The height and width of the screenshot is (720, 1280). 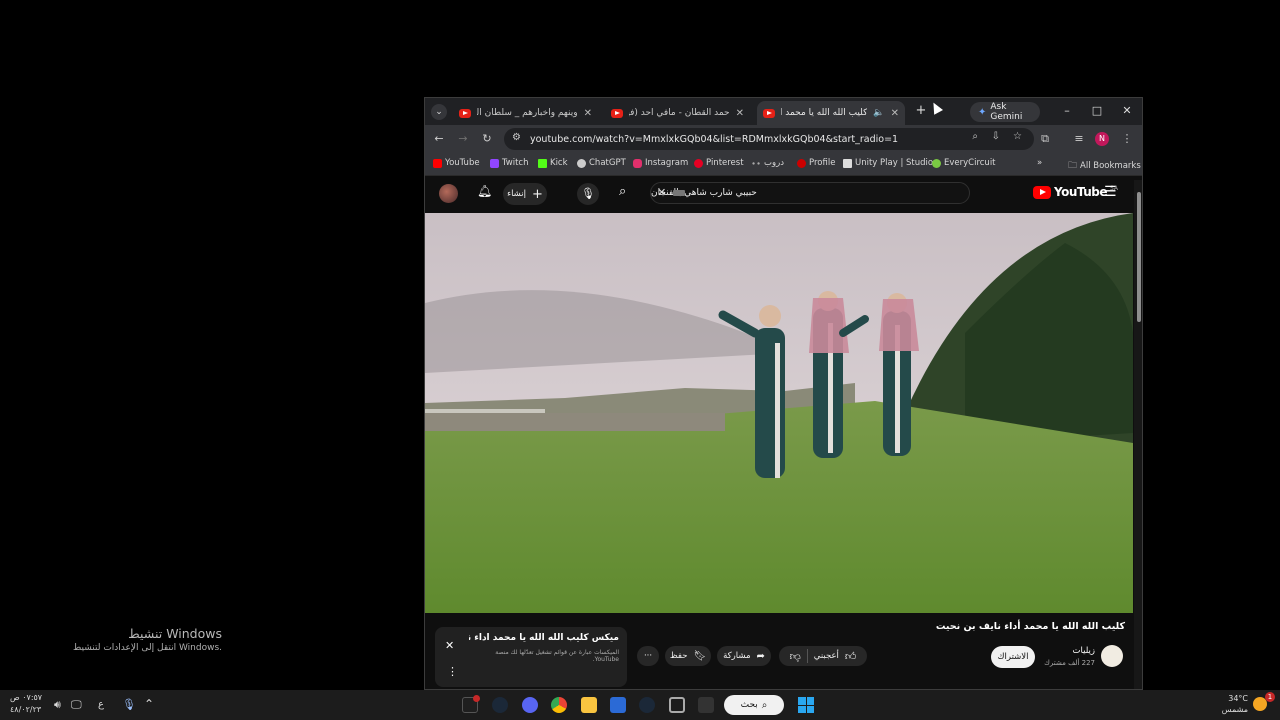 What do you see at coordinates (439, 139) in the screenshot?
I see `back-arrow-icon: ←` at bounding box center [439, 139].